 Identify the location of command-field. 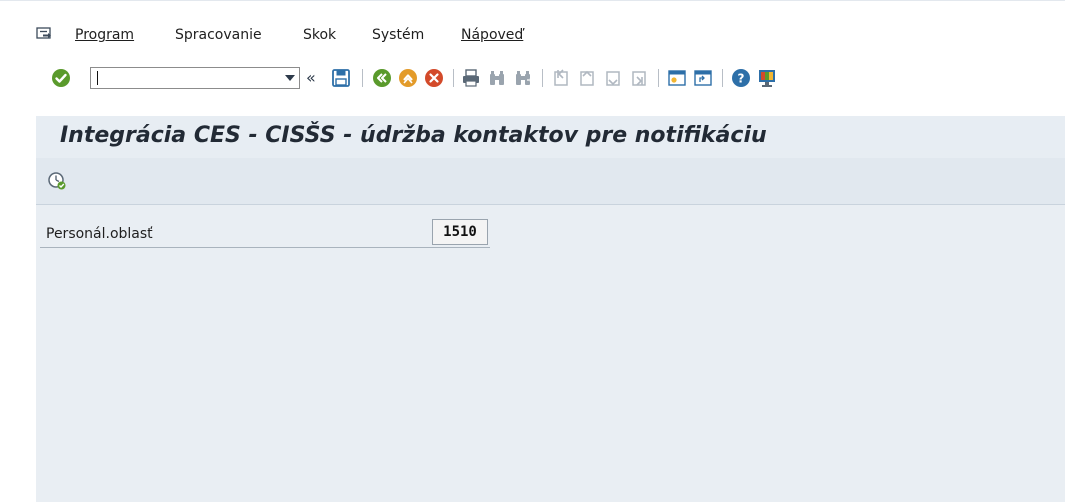
(195, 78).